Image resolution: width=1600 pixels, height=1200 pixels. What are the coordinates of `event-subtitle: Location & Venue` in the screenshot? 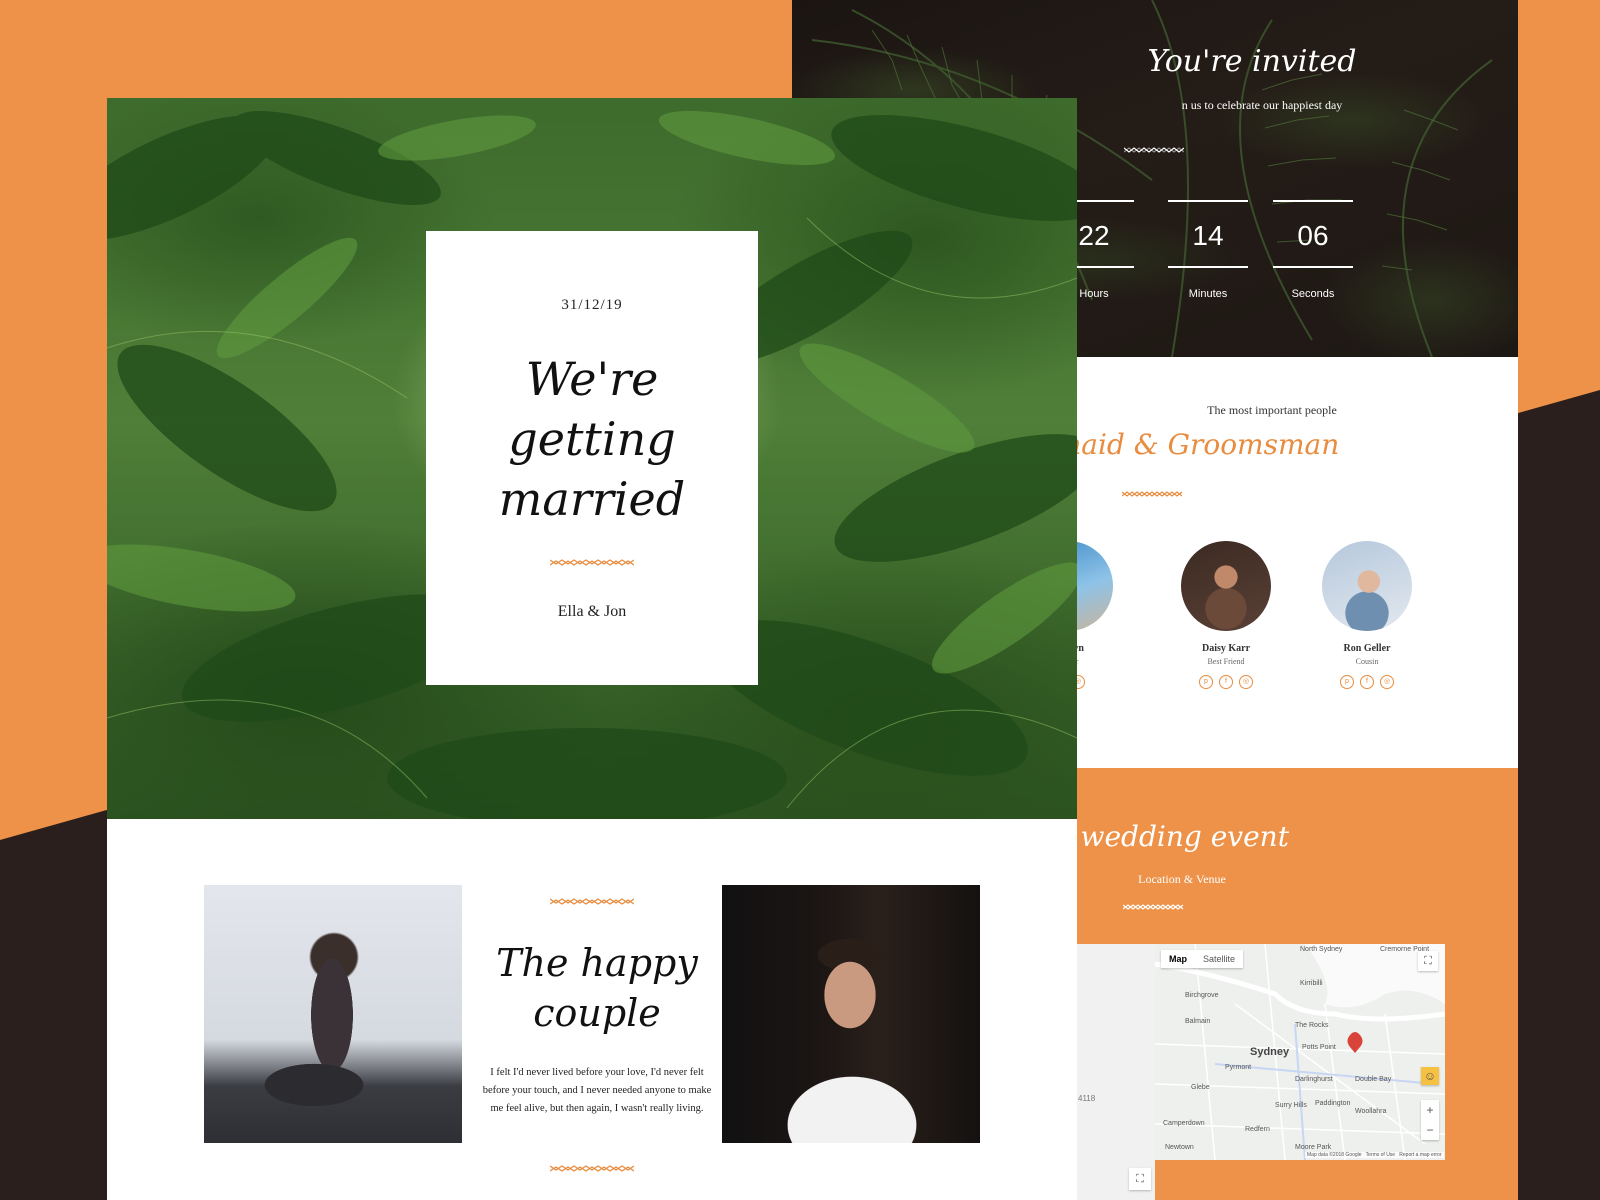 It's located at (1182, 879).